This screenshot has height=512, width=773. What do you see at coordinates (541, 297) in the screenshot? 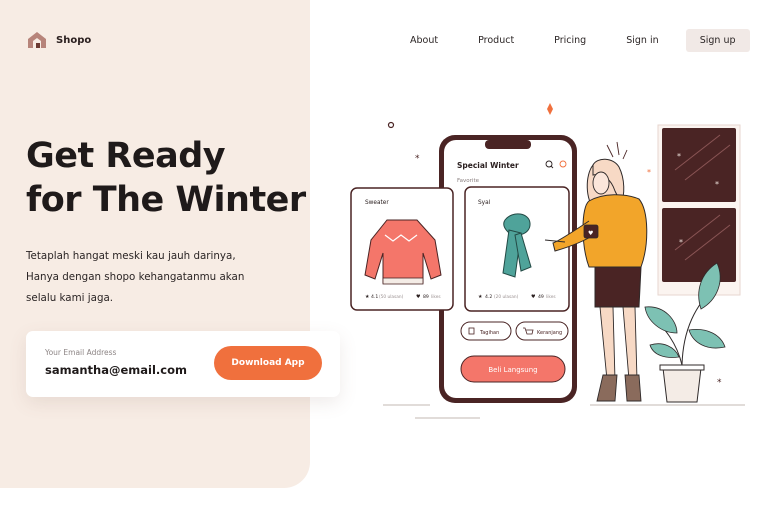
I see `syal-likes: 49` at bounding box center [541, 297].